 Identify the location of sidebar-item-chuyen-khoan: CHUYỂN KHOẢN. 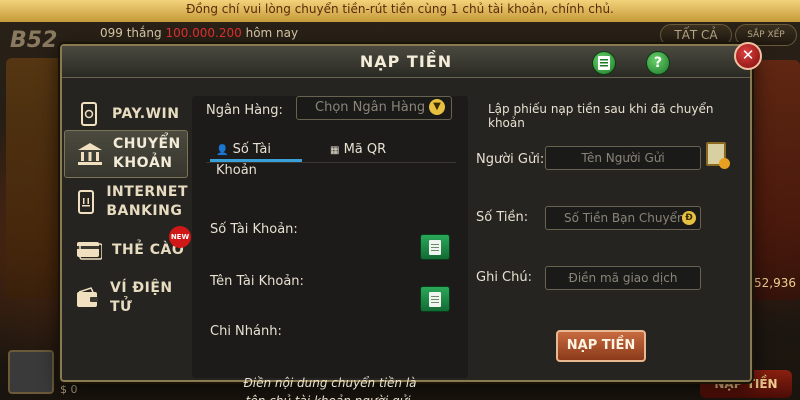
(126, 154).